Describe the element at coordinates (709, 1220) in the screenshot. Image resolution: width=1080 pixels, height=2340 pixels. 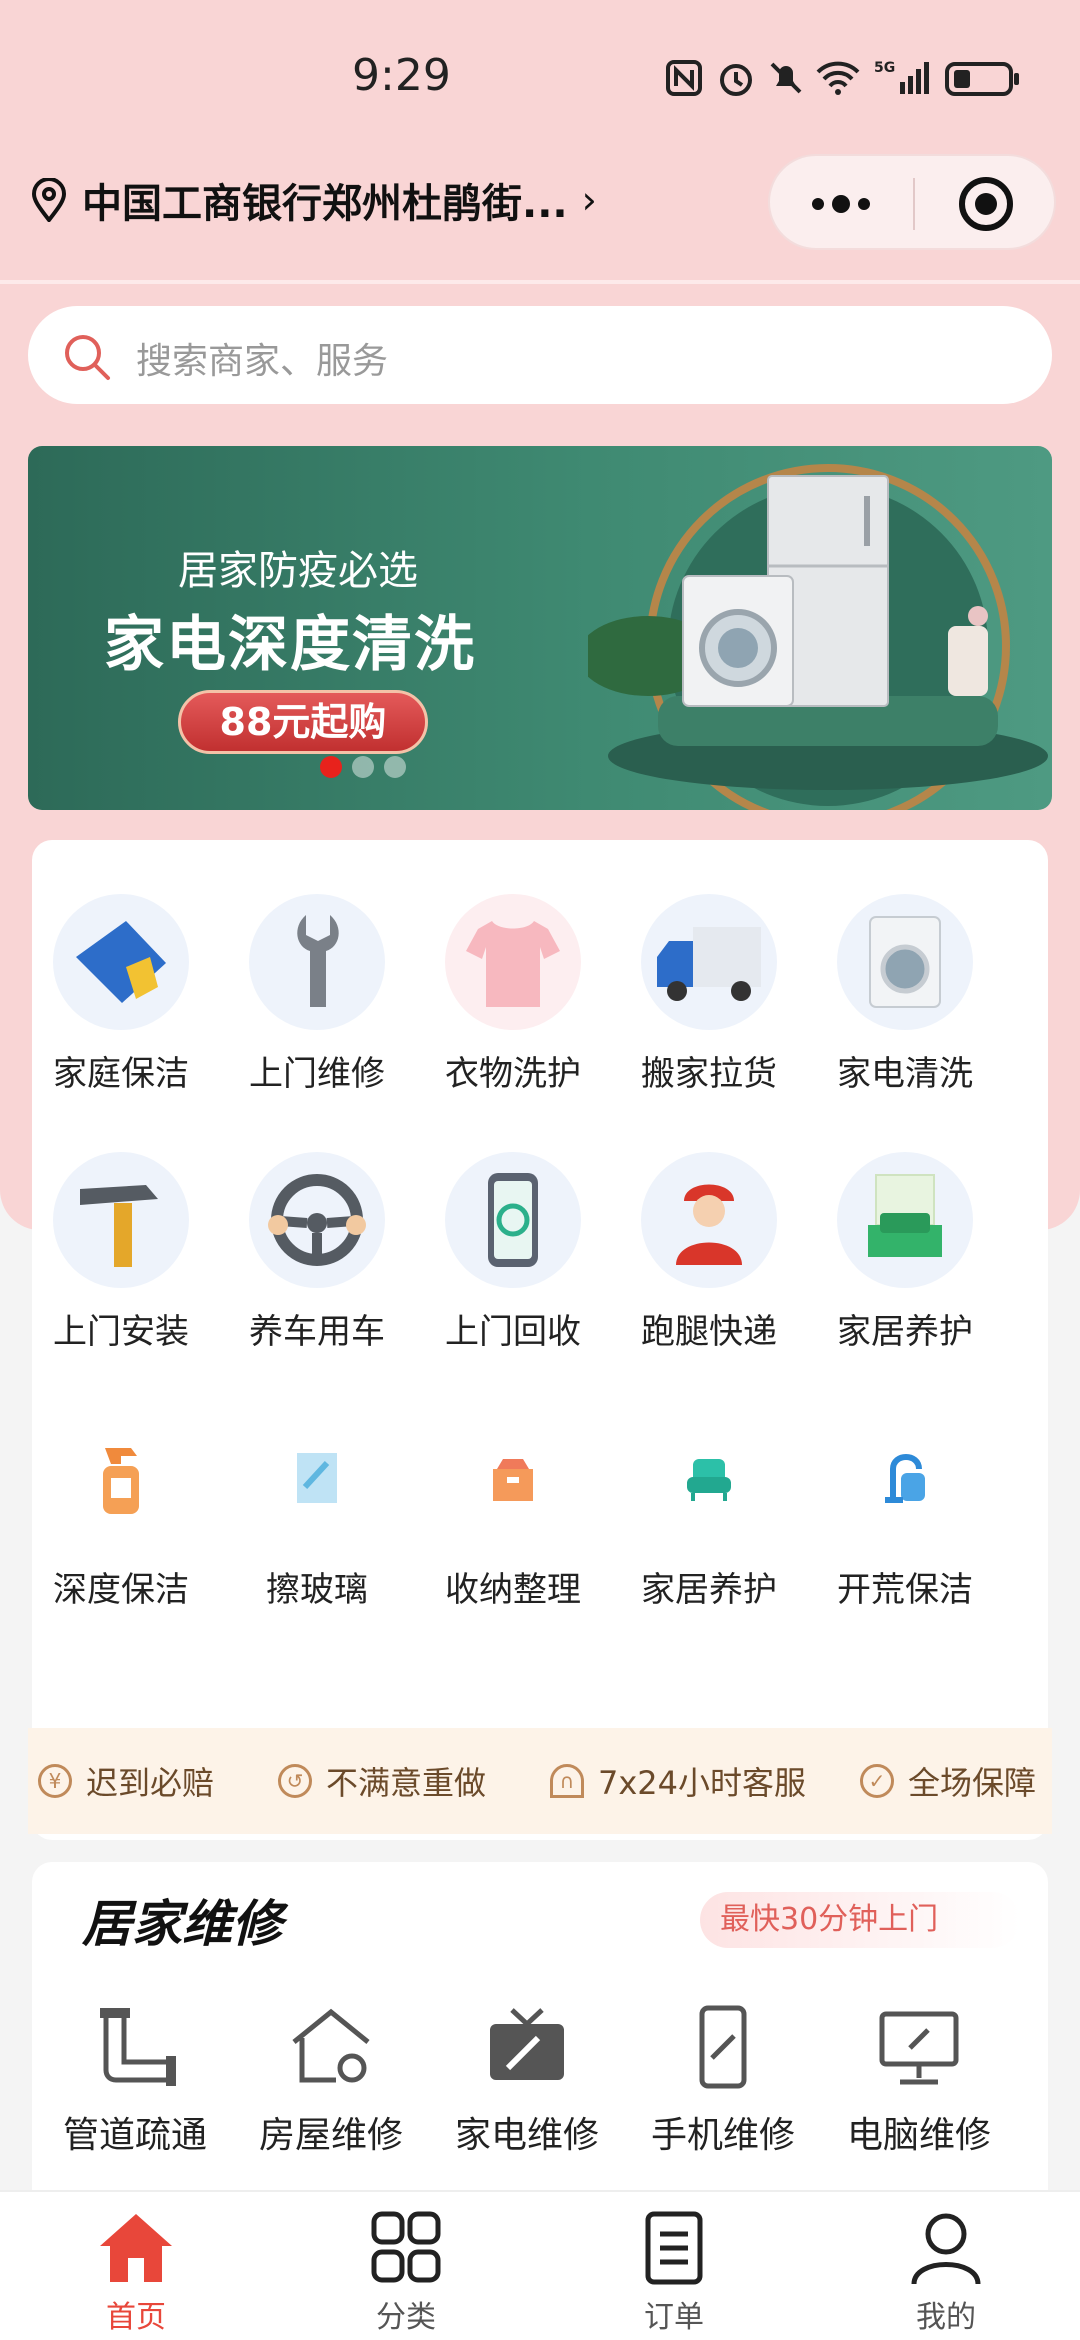
I see `courier-icon` at that location.